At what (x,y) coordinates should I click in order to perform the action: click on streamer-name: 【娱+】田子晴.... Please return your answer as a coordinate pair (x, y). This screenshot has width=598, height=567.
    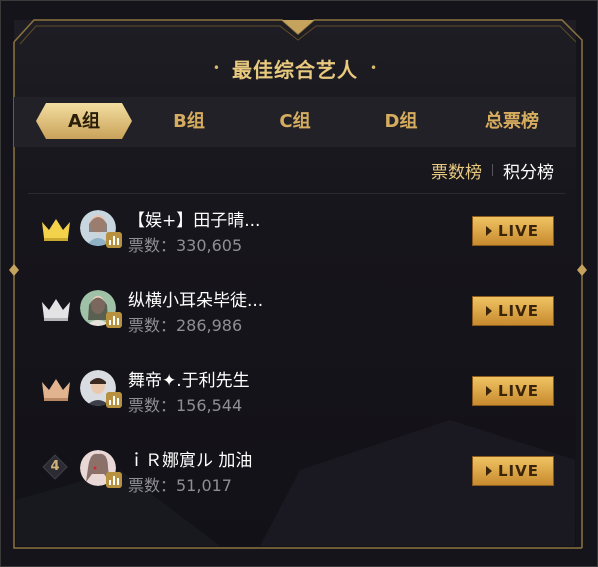
    Looking at the image, I should click on (194, 218).